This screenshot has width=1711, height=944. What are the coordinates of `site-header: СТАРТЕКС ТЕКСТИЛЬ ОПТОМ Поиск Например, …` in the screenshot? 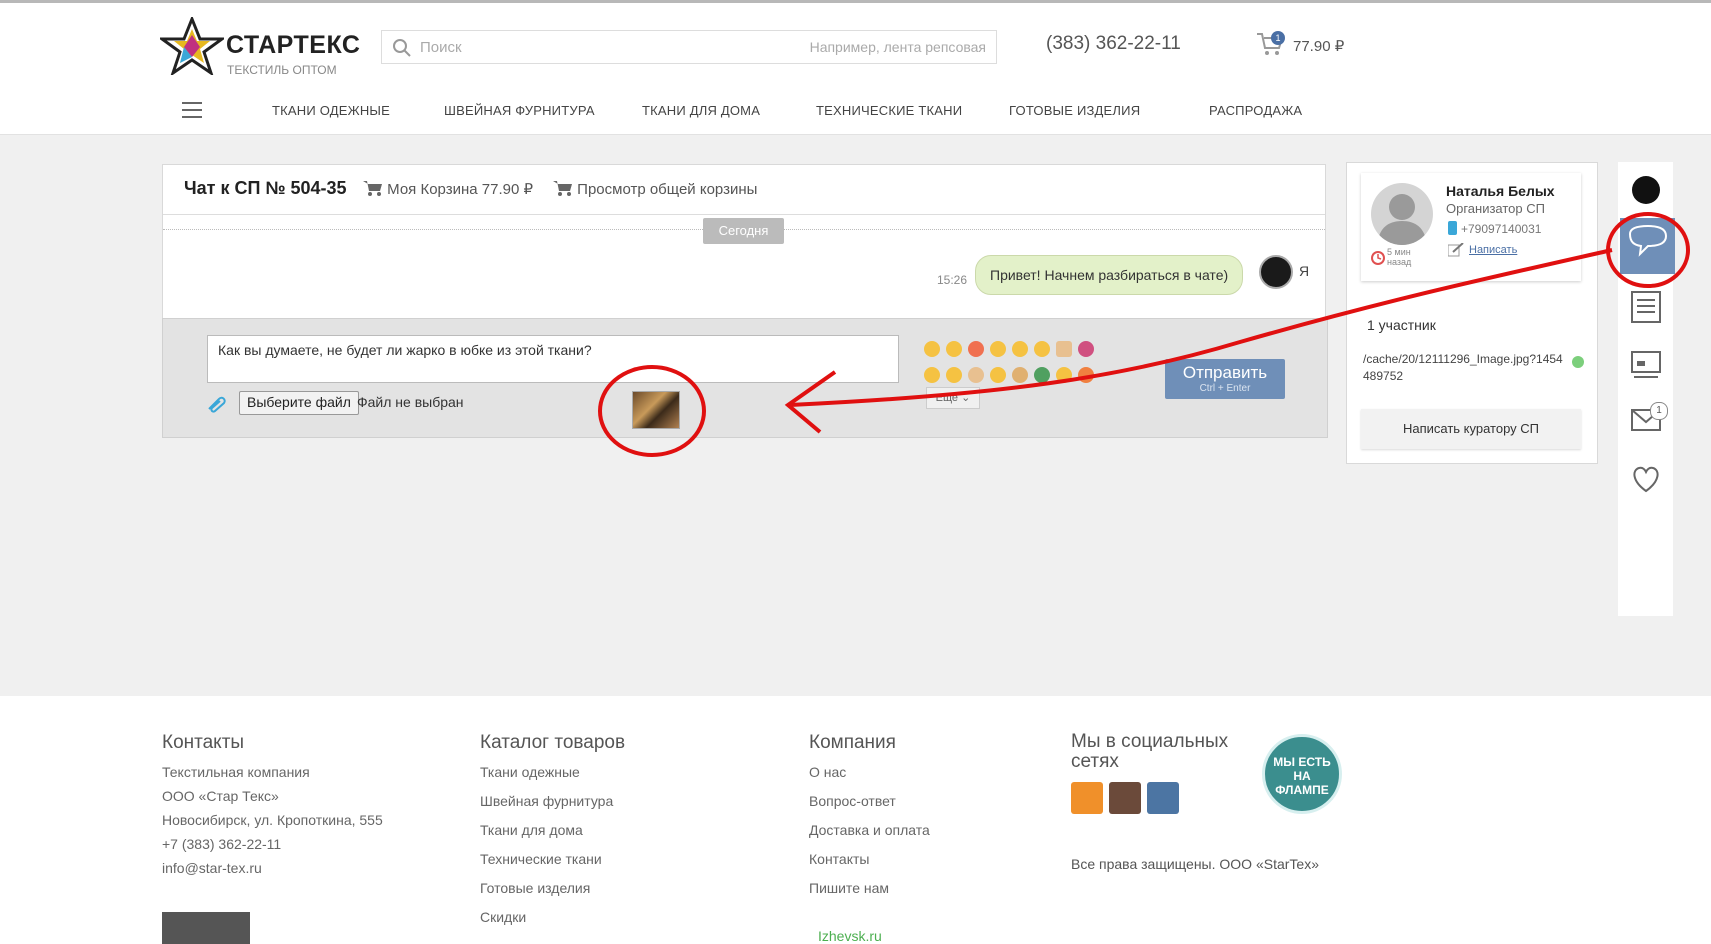 It's located at (855, 44).